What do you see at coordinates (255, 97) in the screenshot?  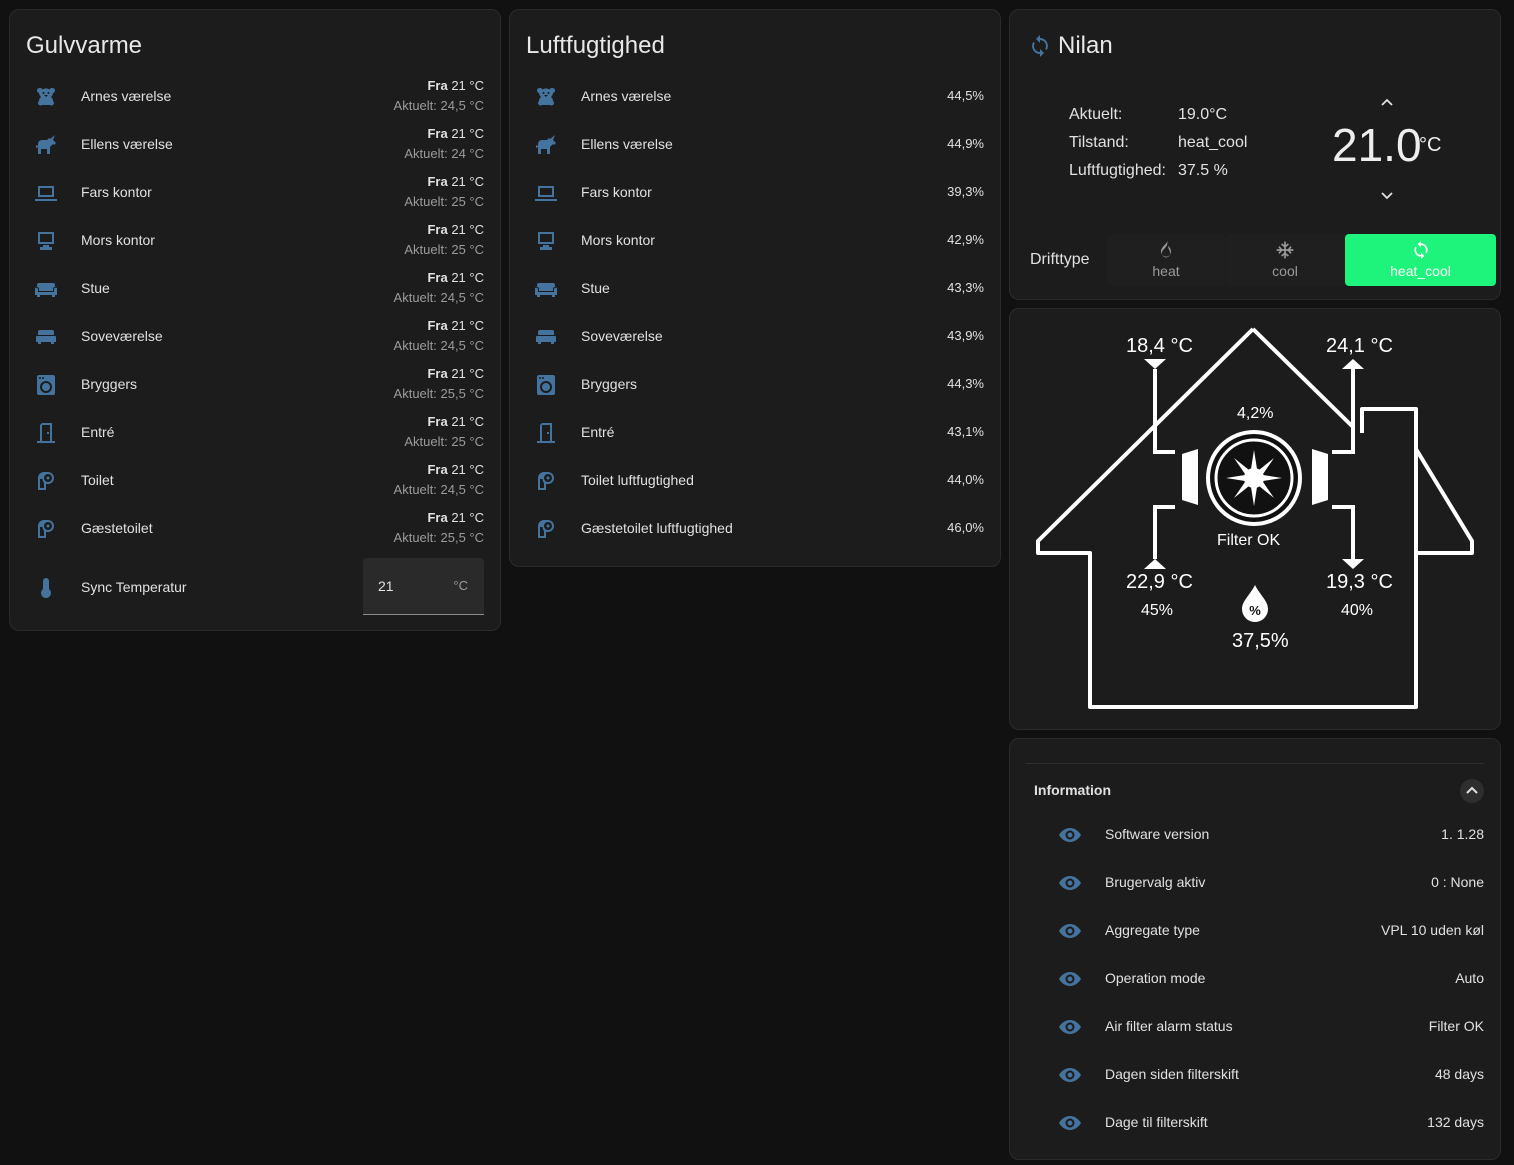 I see `floor-heating-row: Arnes værelse Fra 21 °C Aktuelt: 24,5 °C` at bounding box center [255, 97].